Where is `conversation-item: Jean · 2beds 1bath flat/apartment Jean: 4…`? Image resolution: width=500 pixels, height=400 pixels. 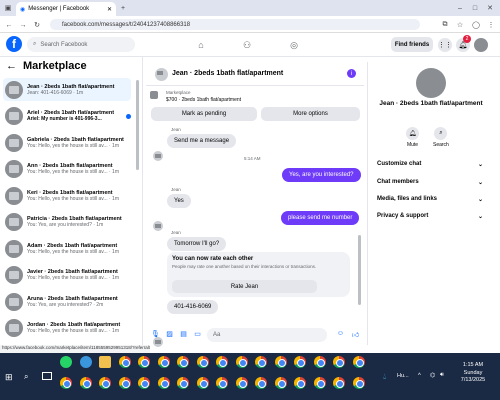
conversation-item: Jean · 2beds 1bath flat/apartment Jean: 4… is located at coordinates (67, 89).